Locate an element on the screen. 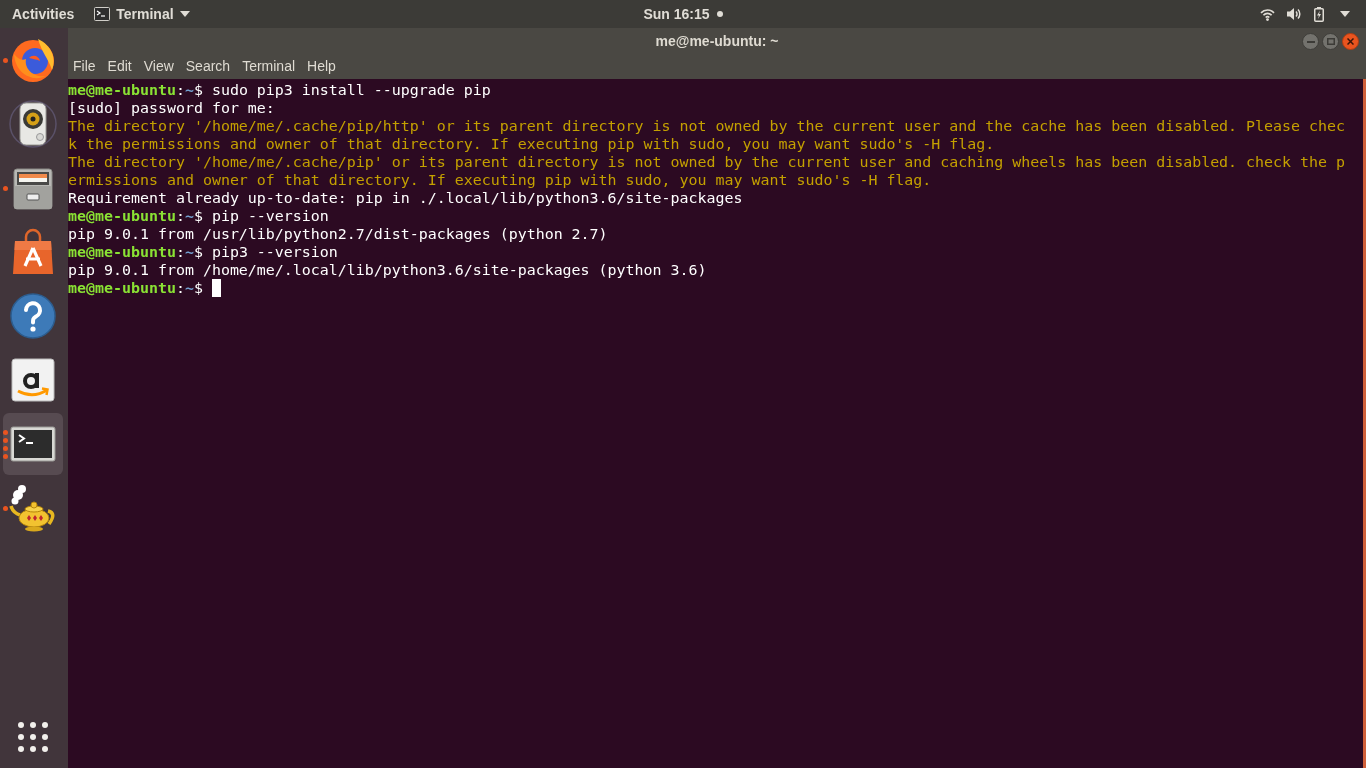  shell-prompt-line: me@me-ubuntu:~$ pip --version is located at coordinates (198, 216).